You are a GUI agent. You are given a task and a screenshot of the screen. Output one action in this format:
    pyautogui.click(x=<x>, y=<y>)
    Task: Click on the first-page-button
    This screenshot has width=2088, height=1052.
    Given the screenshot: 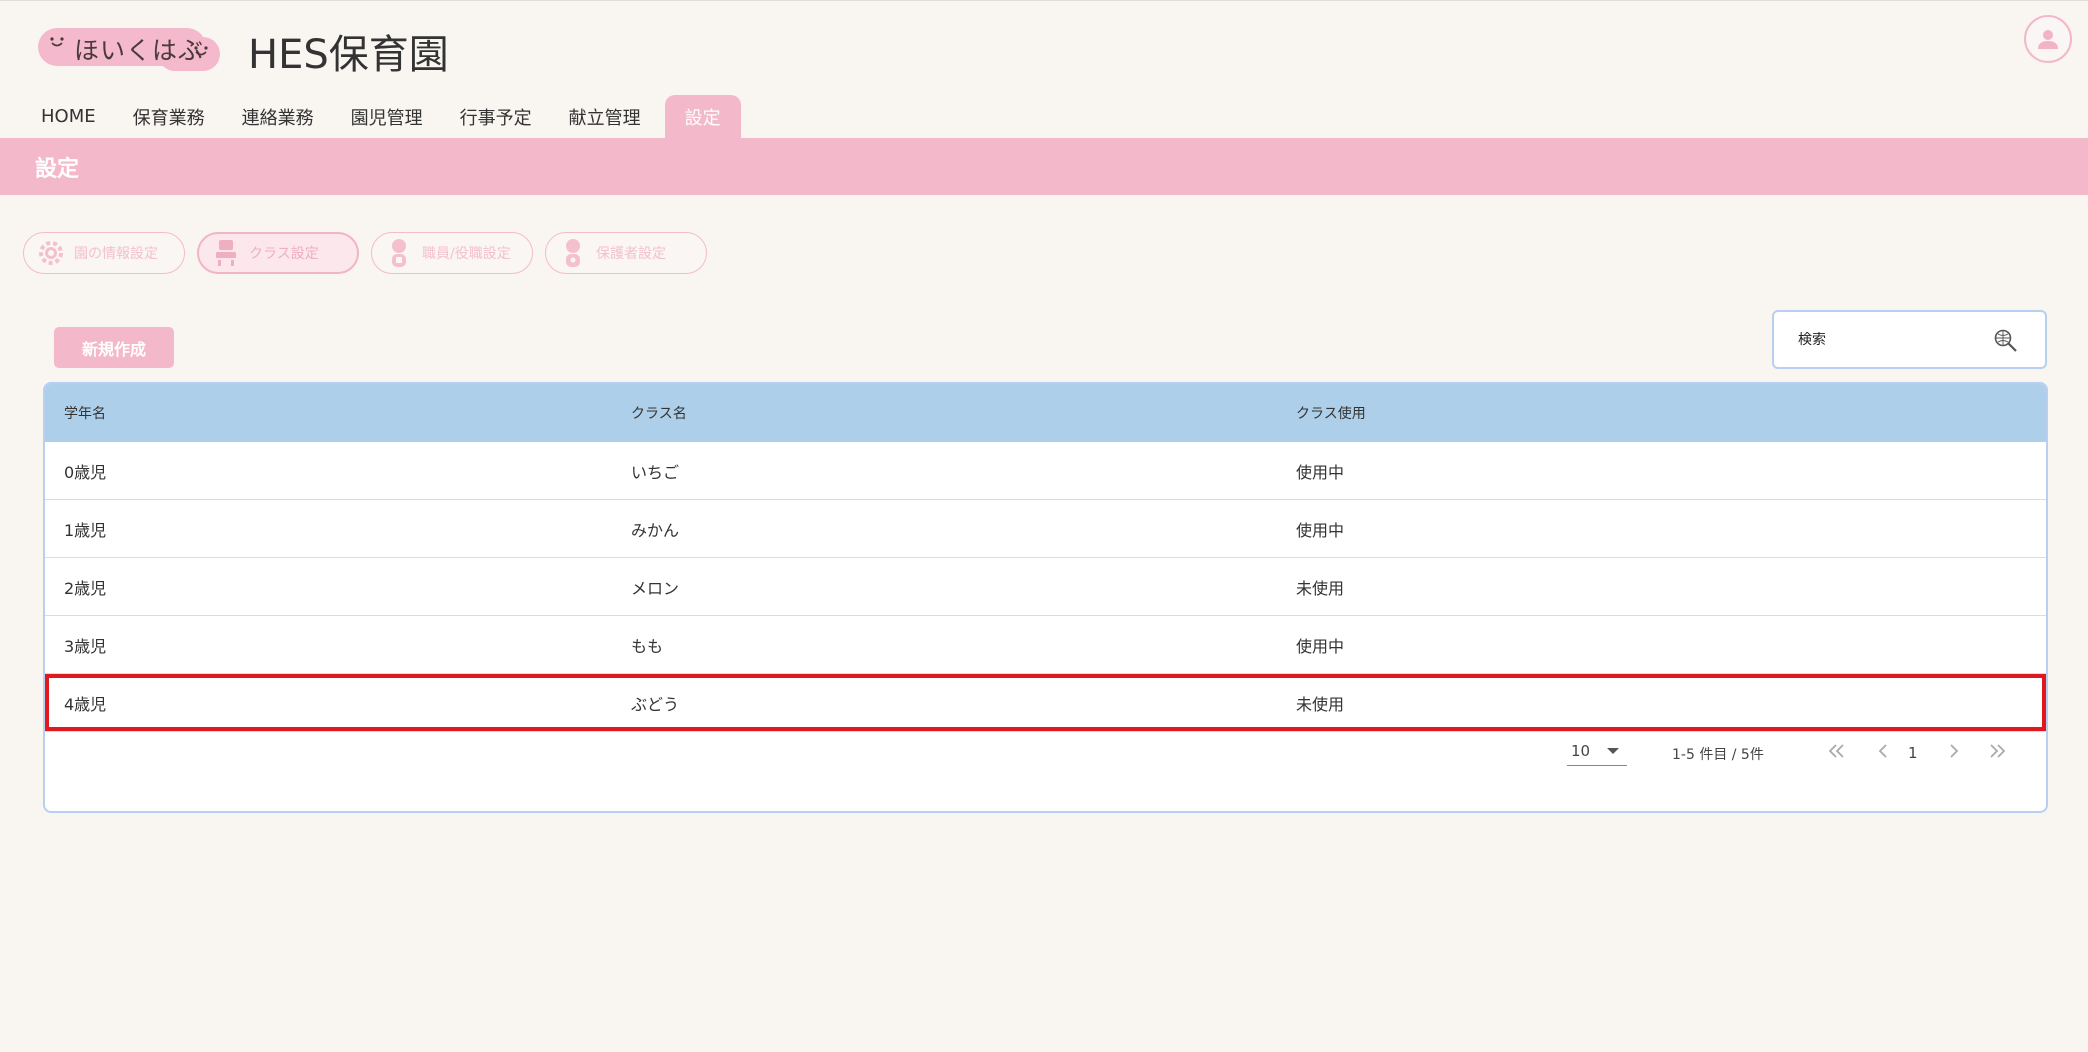 What is the action you would take?
    pyautogui.click(x=1837, y=751)
    